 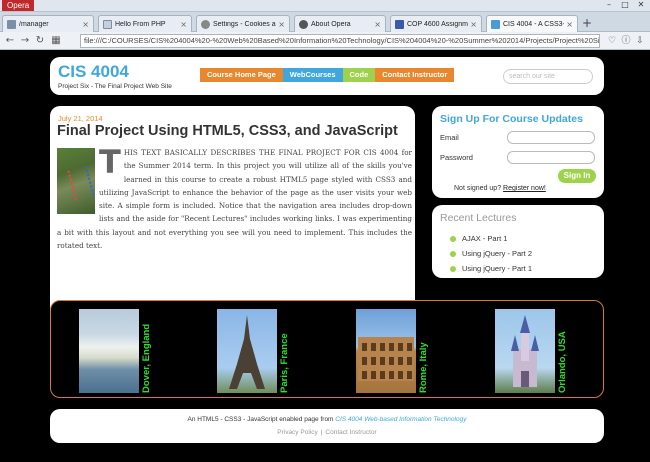 I want to click on dover-cliffs-image, so click(x=109, y=351).